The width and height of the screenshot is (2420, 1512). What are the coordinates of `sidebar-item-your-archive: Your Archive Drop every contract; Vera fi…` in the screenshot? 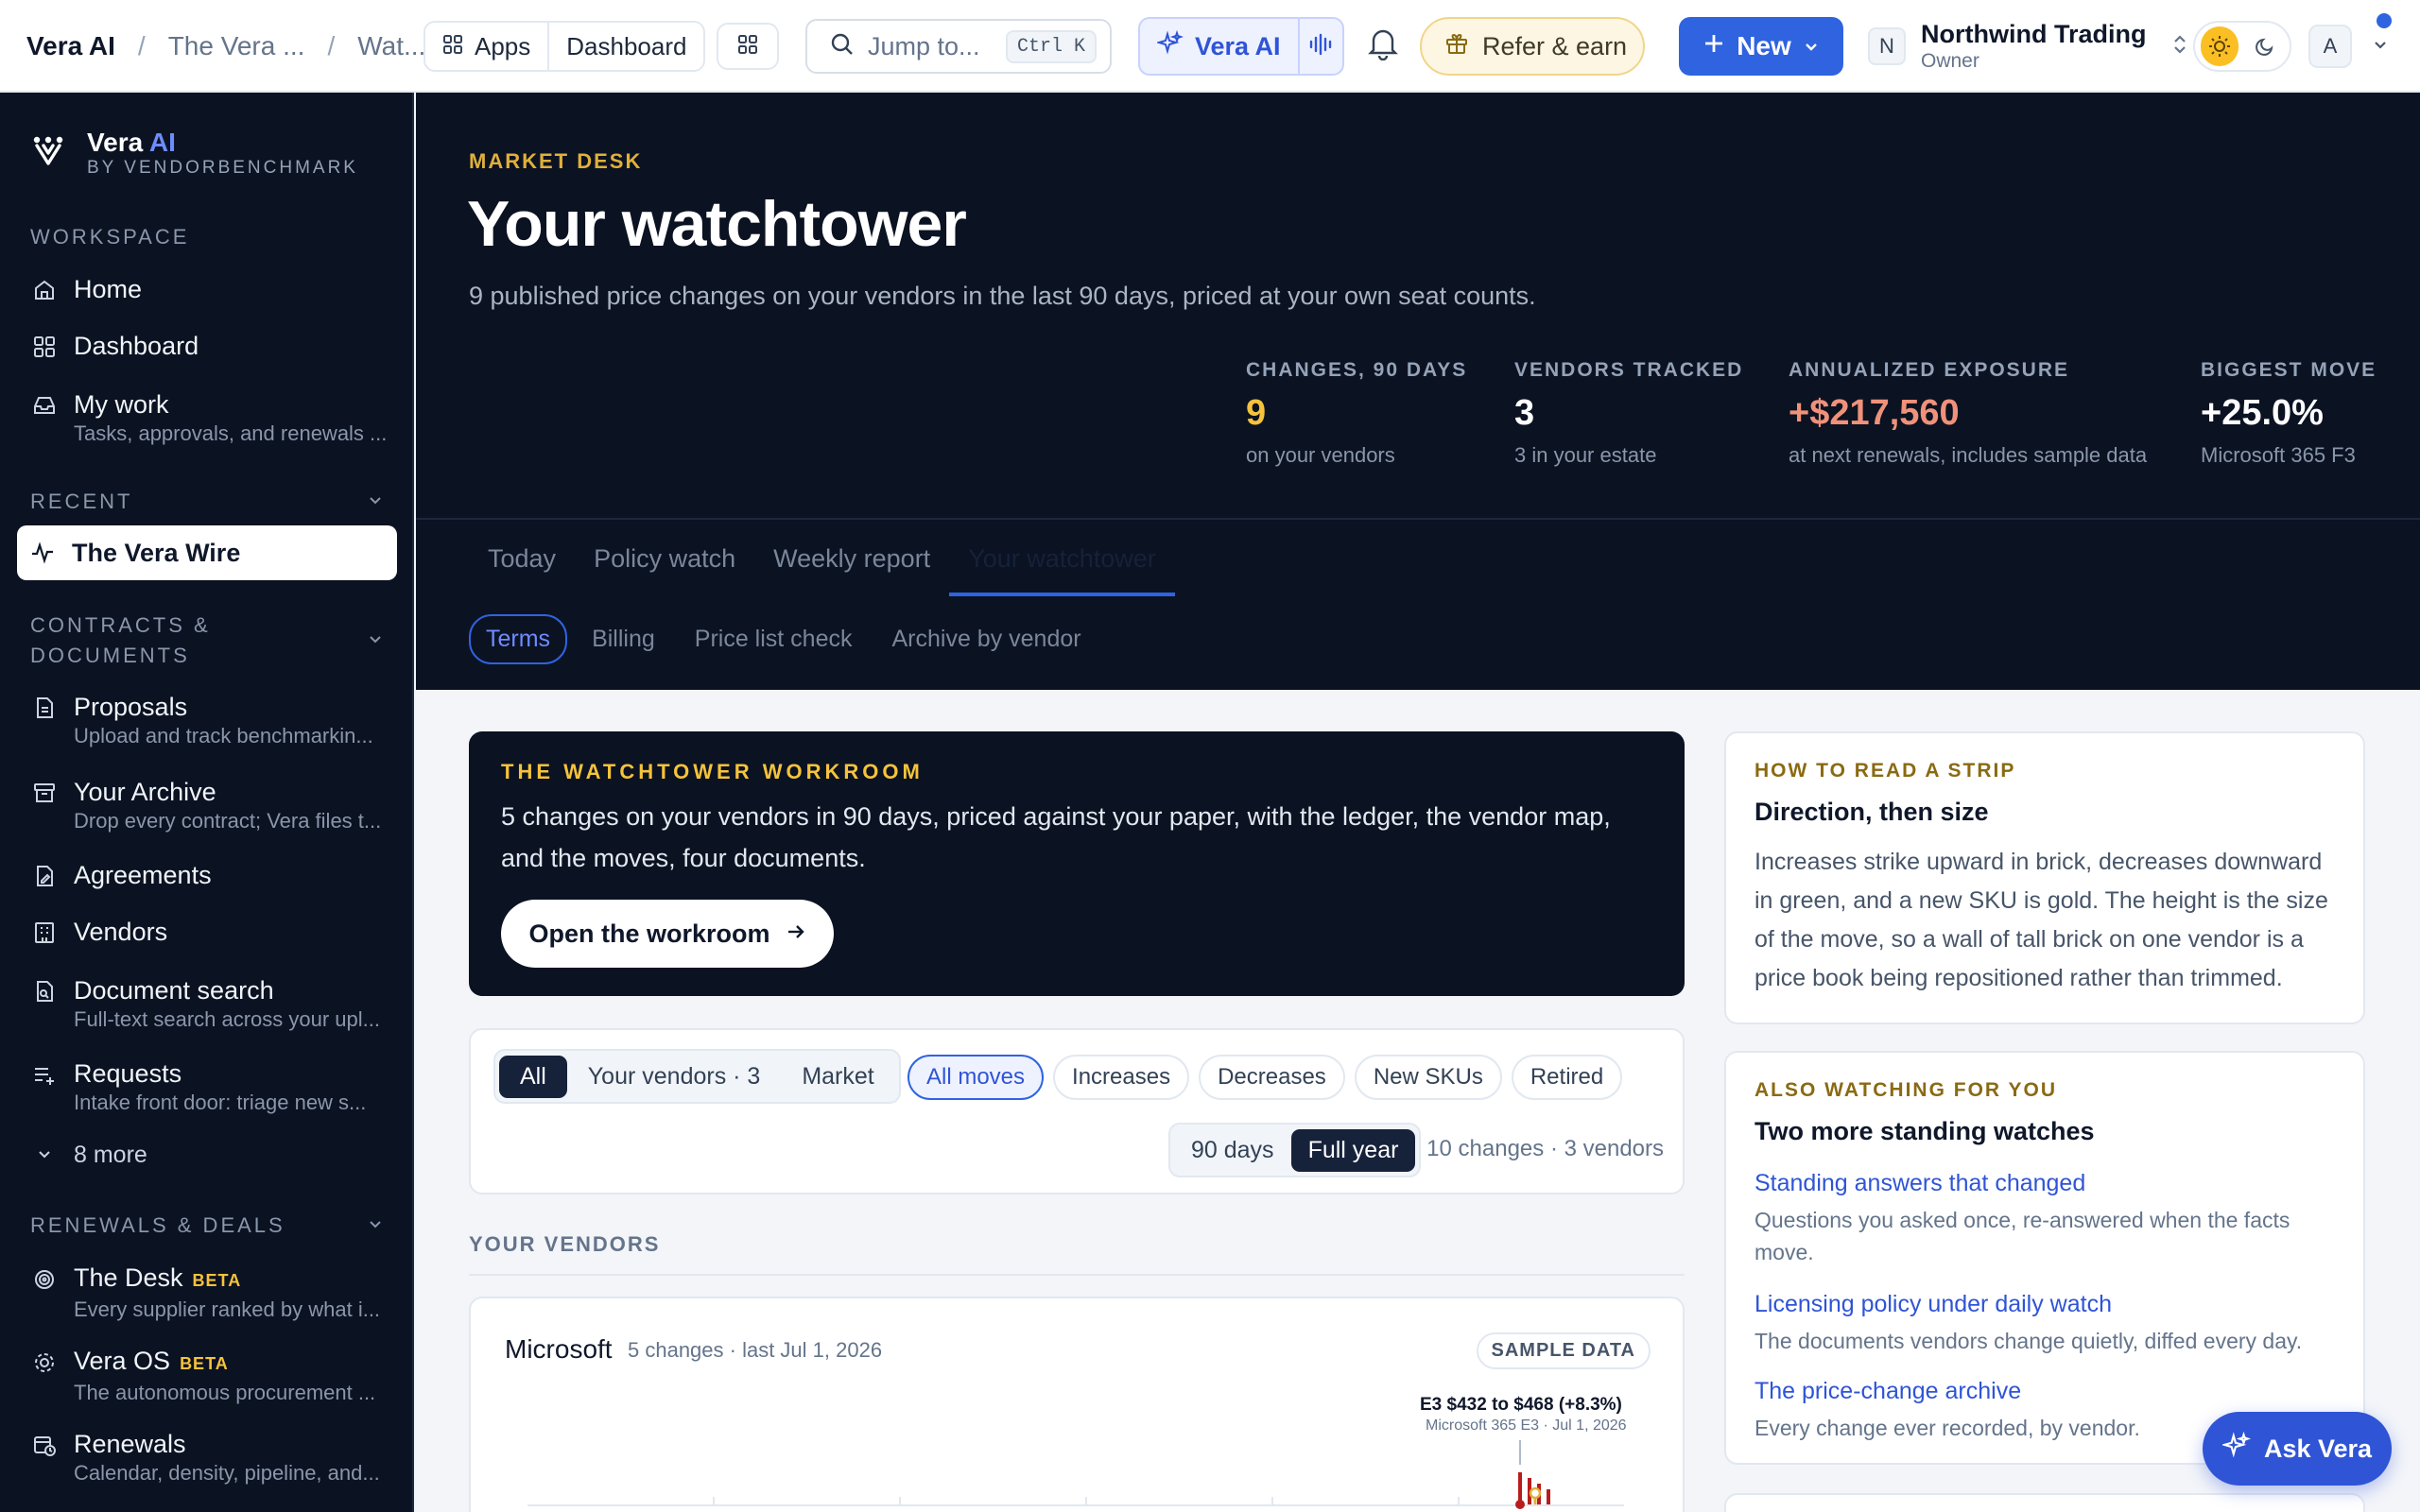 It's located at (209, 806).